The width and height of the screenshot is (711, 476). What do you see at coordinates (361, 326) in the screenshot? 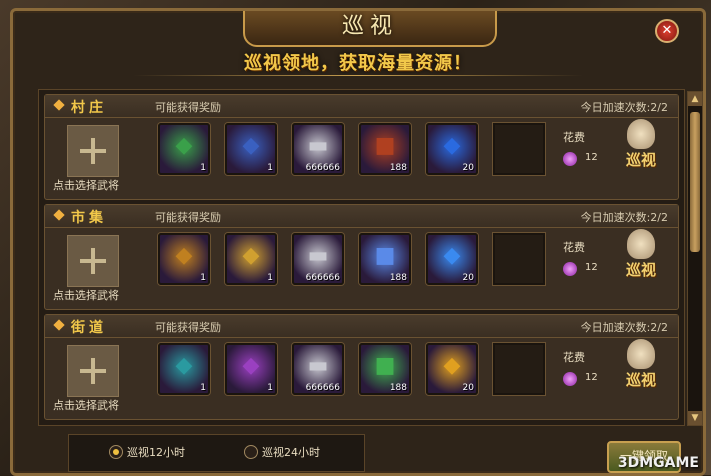
I see `zone-header: 街道 可能获得奖励 今日加速次数:2/2` at bounding box center [361, 326].